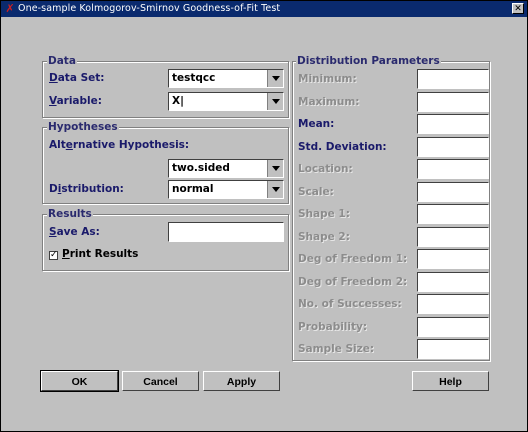  What do you see at coordinates (226, 189) in the screenshot?
I see `distribution-select: normal` at bounding box center [226, 189].